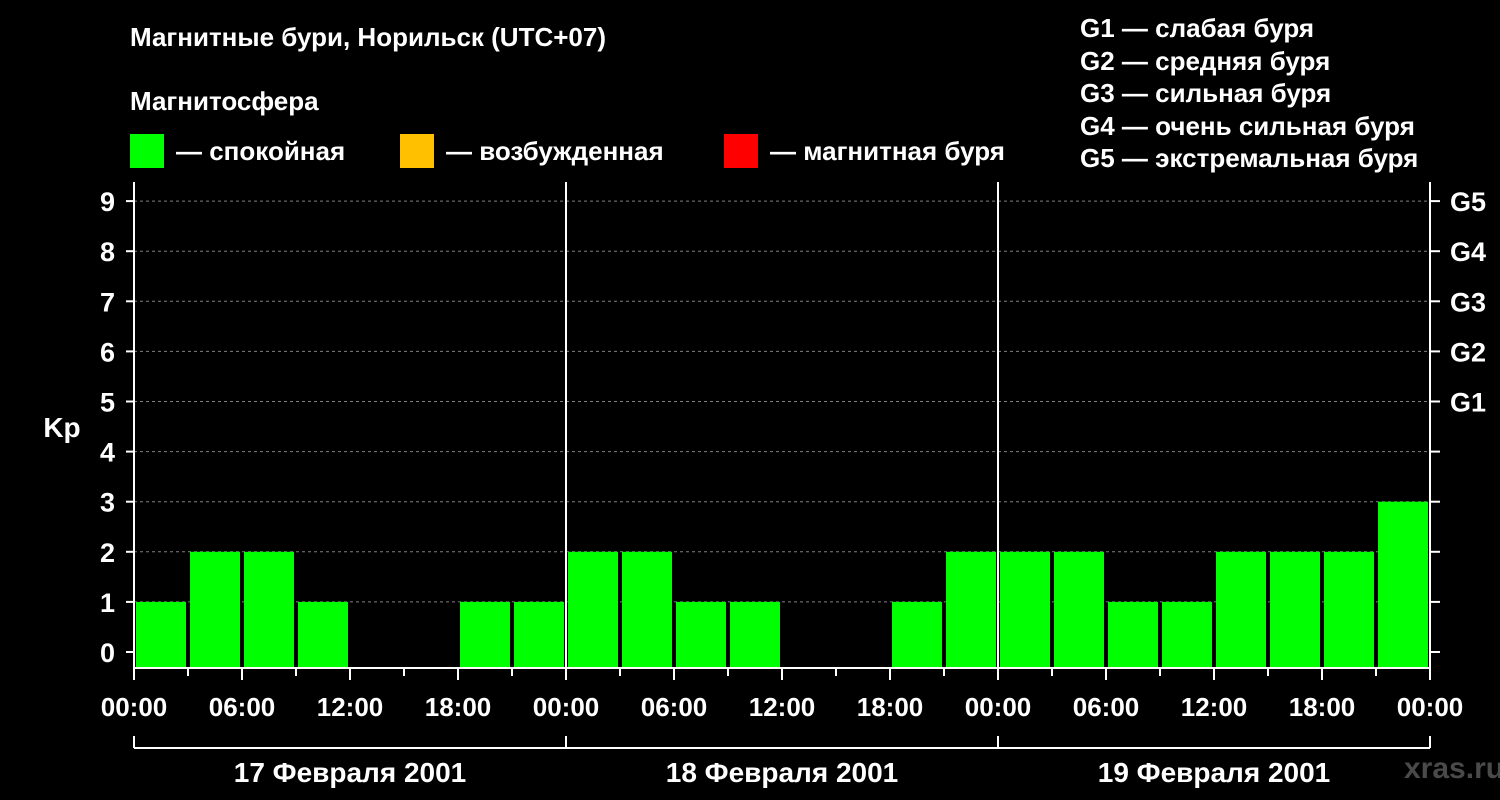 The height and width of the screenshot is (800, 1500). Describe the element at coordinates (107, 603) in the screenshot. I see `y-tick-label-1: 1` at that location.